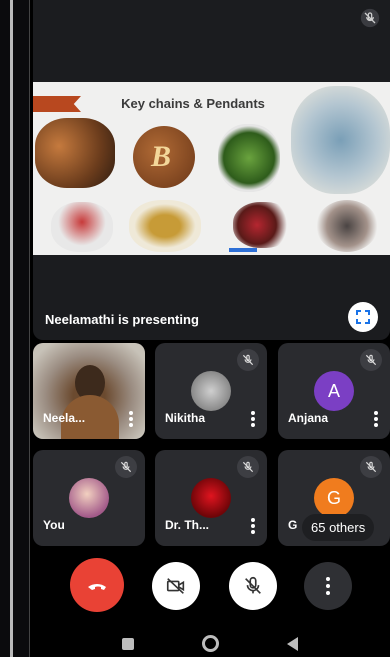 The height and width of the screenshot is (657, 390). I want to click on participant-name: Nikitha, so click(185, 418).